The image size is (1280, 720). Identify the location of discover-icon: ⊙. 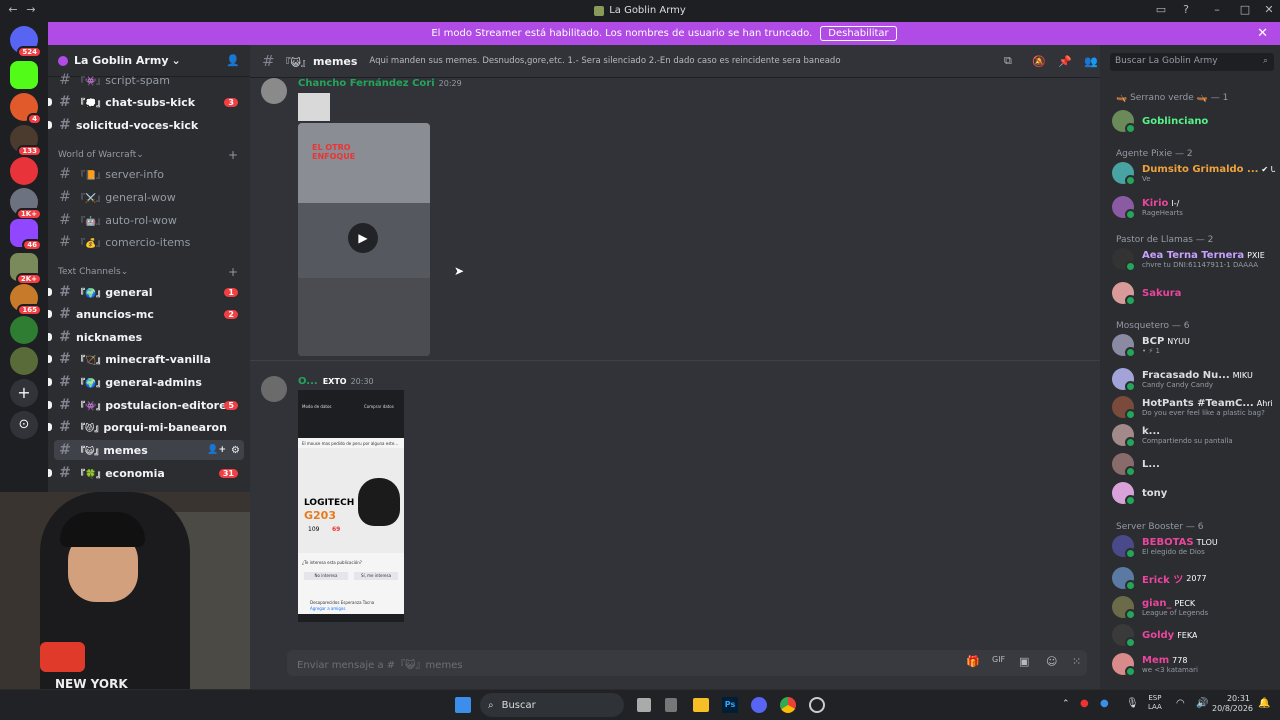
(24, 425).